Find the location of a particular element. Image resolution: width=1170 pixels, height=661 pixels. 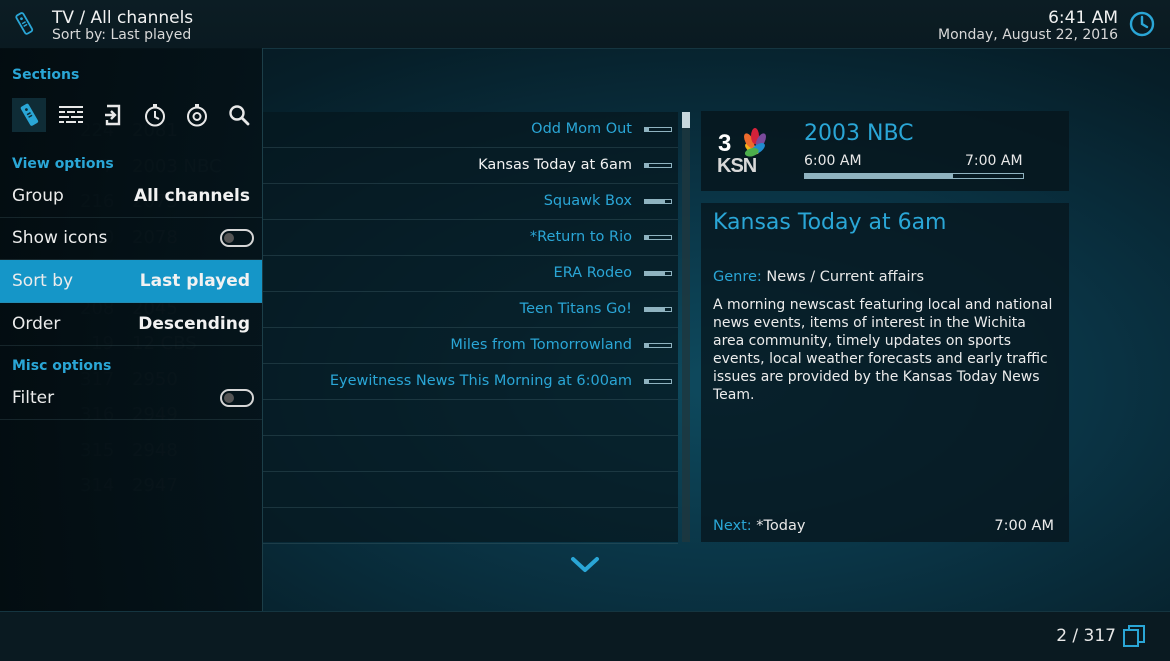

svg-text: KSN is located at coordinates (737, 165).